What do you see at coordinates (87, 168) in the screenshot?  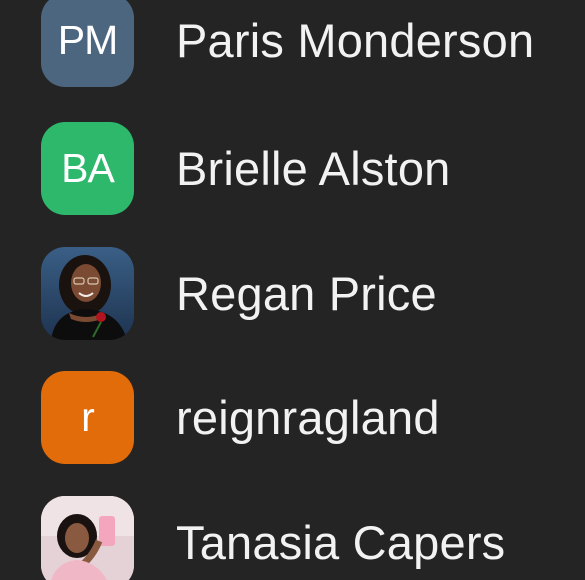 I see `avatar: BA` at bounding box center [87, 168].